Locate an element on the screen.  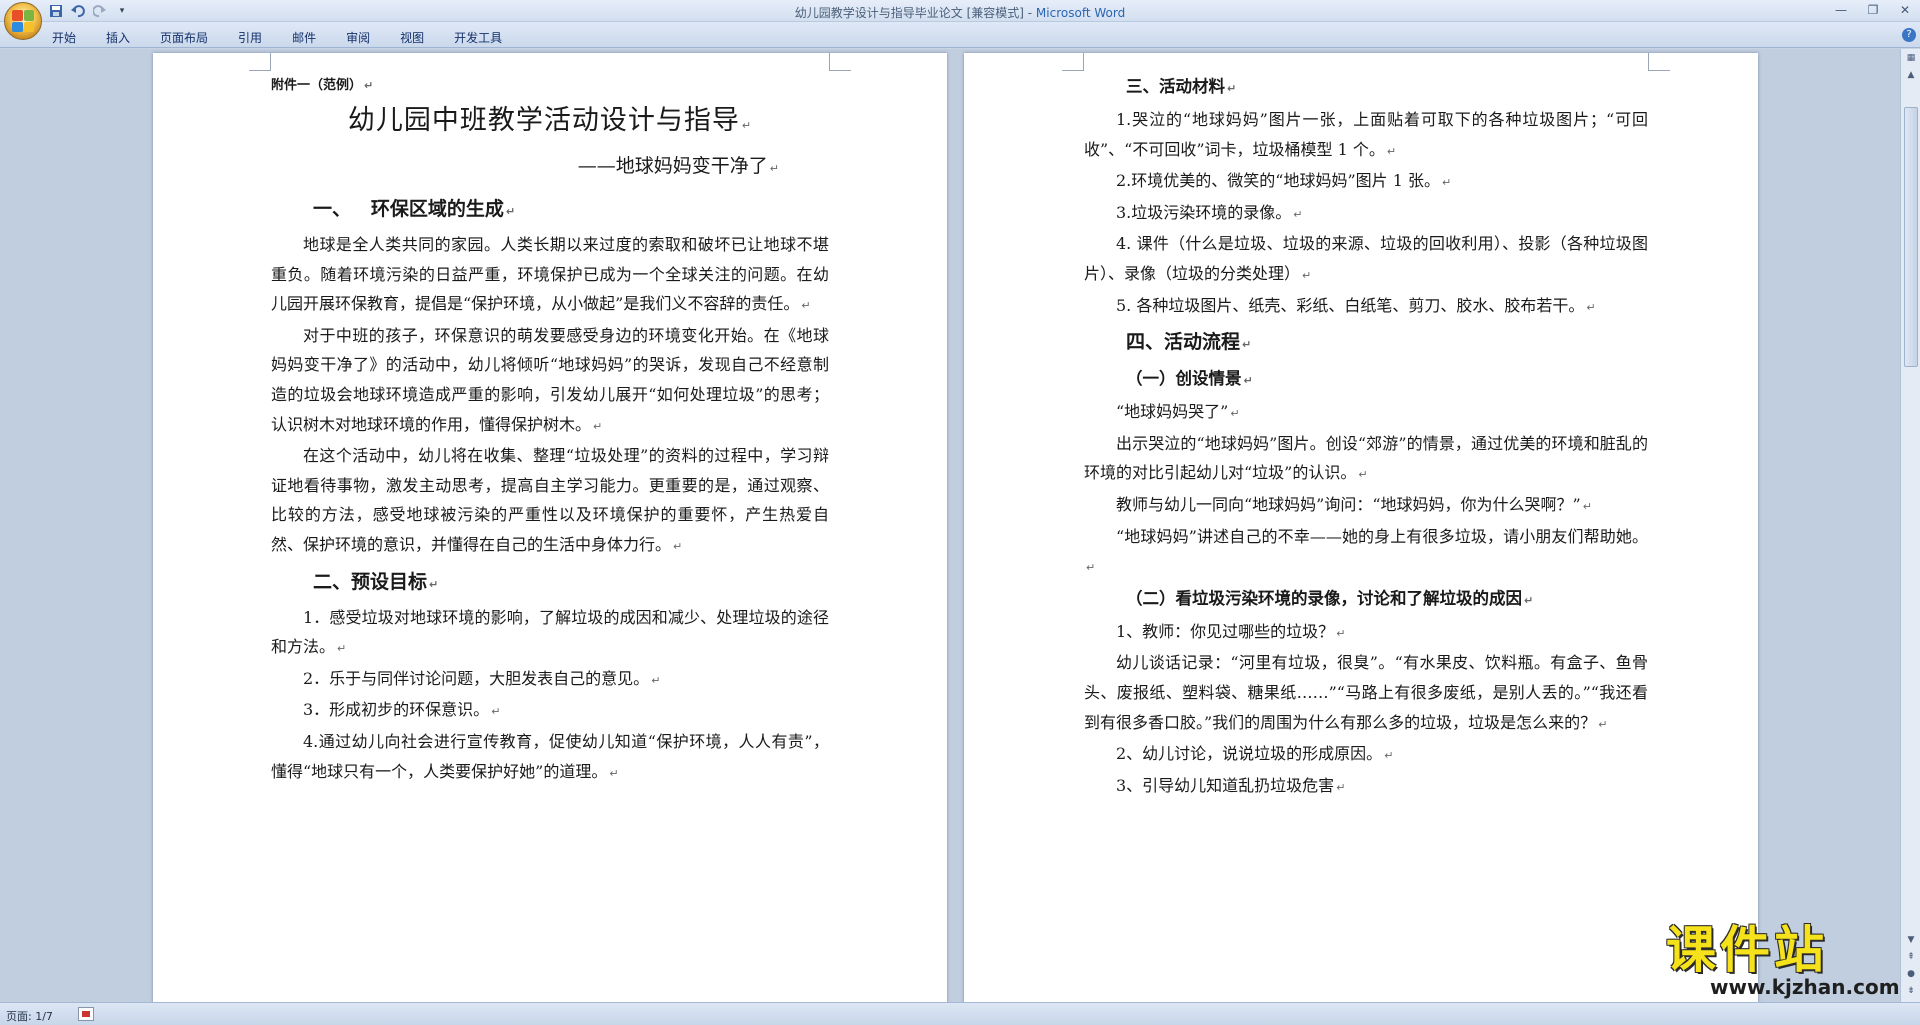
browse-object-icon: ● is located at coordinates (1911, 974).